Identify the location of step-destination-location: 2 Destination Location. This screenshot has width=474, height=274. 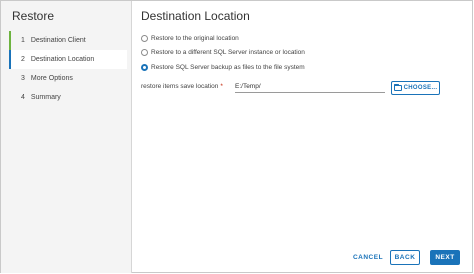
(68, 59).